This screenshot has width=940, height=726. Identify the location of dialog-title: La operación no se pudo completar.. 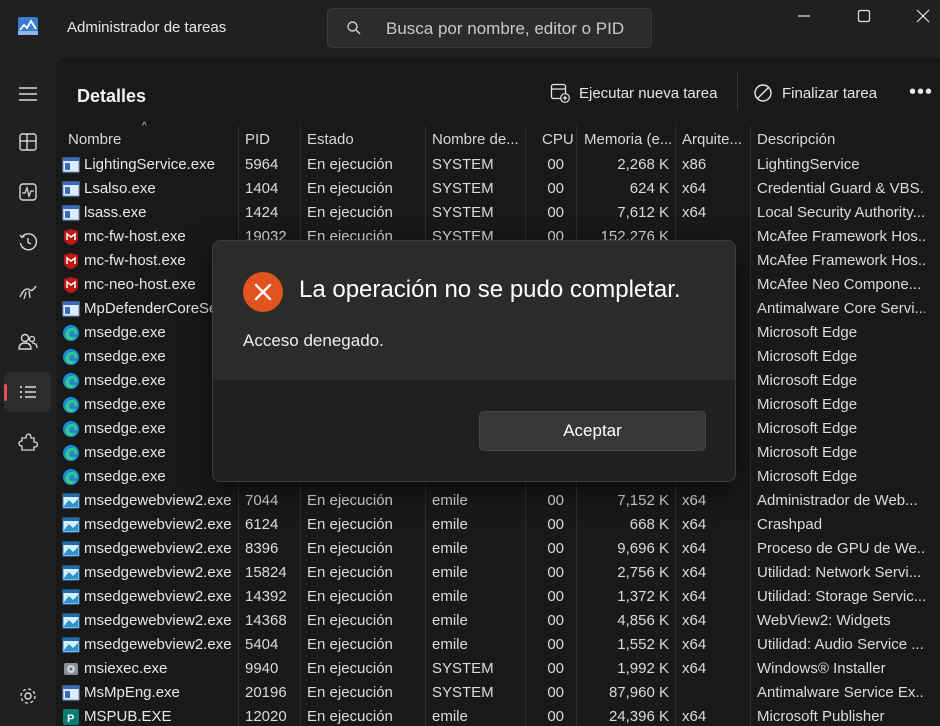
(490, 289).